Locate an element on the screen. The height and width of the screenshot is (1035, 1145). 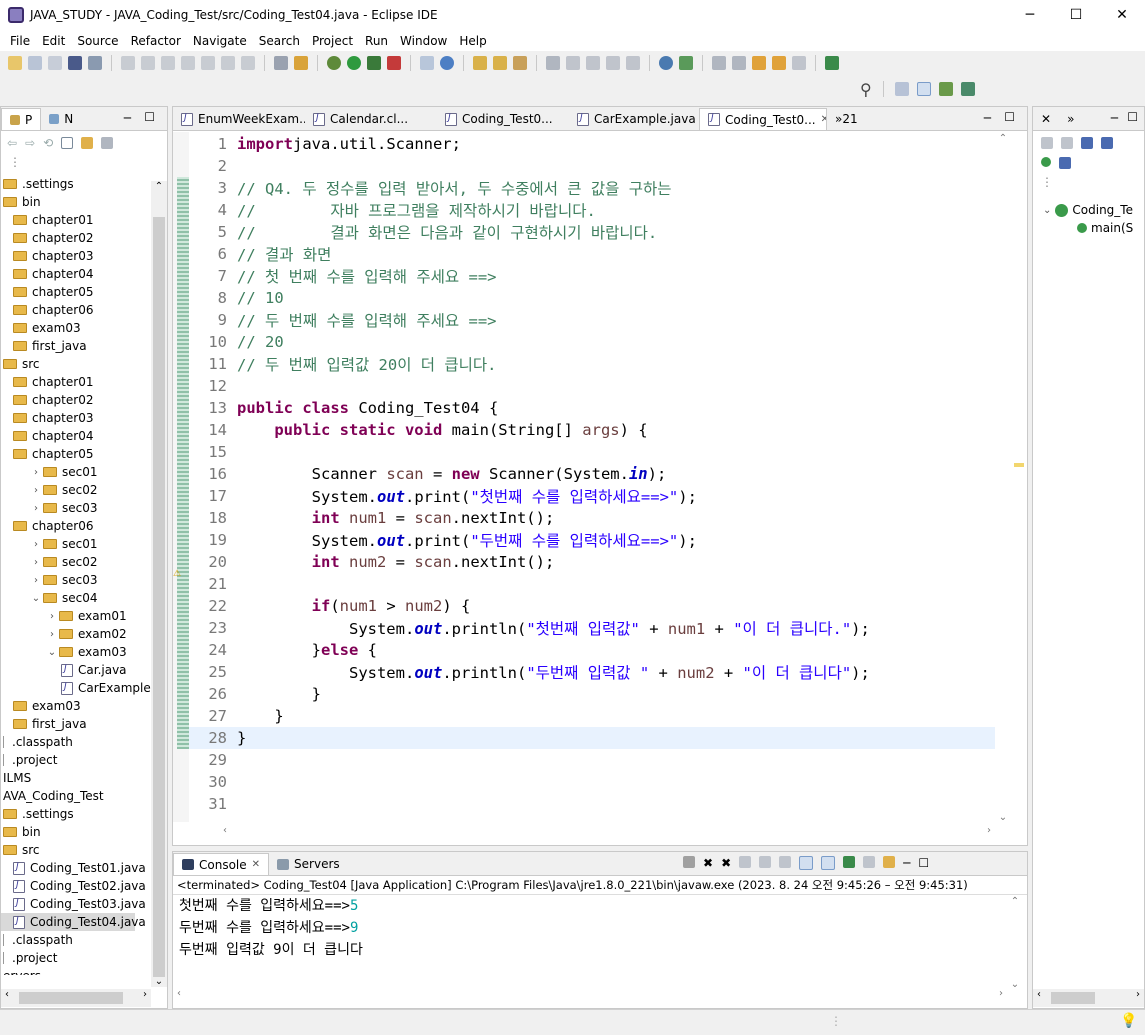
tree-item: Car.java is located at coordinates (64, 670).